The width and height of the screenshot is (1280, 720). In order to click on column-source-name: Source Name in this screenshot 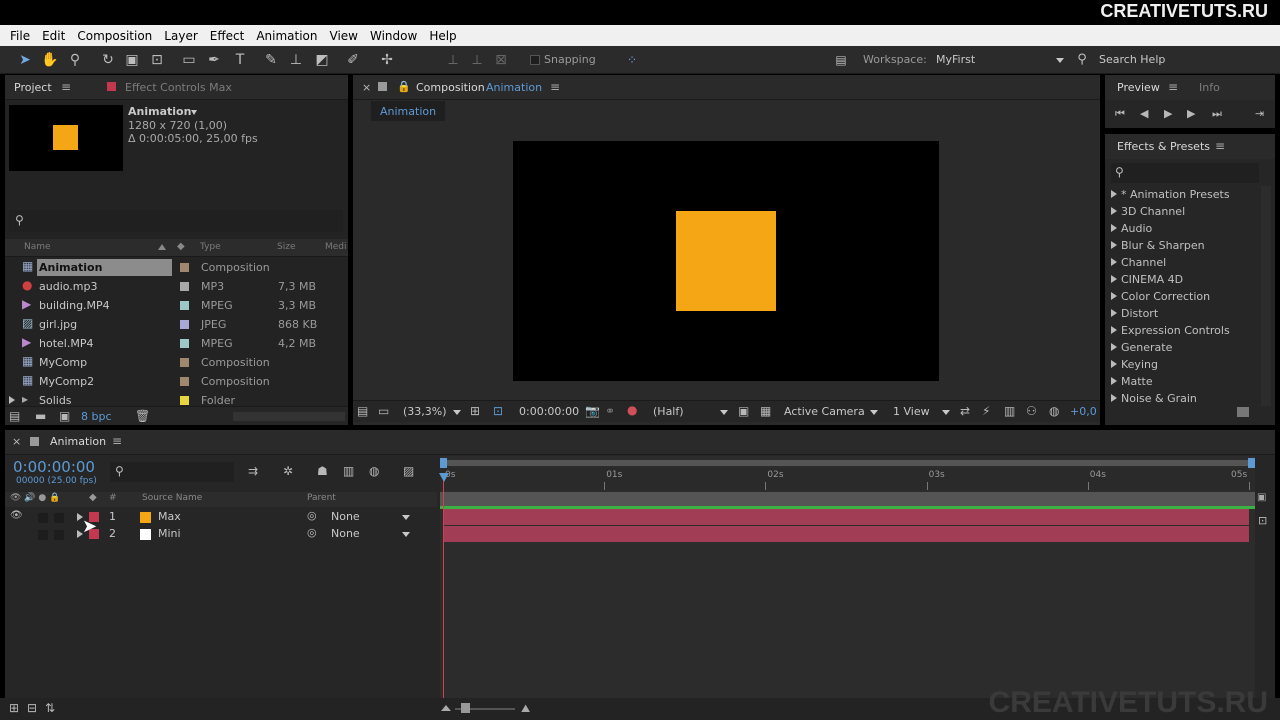, I will do `click(172, 498)`.